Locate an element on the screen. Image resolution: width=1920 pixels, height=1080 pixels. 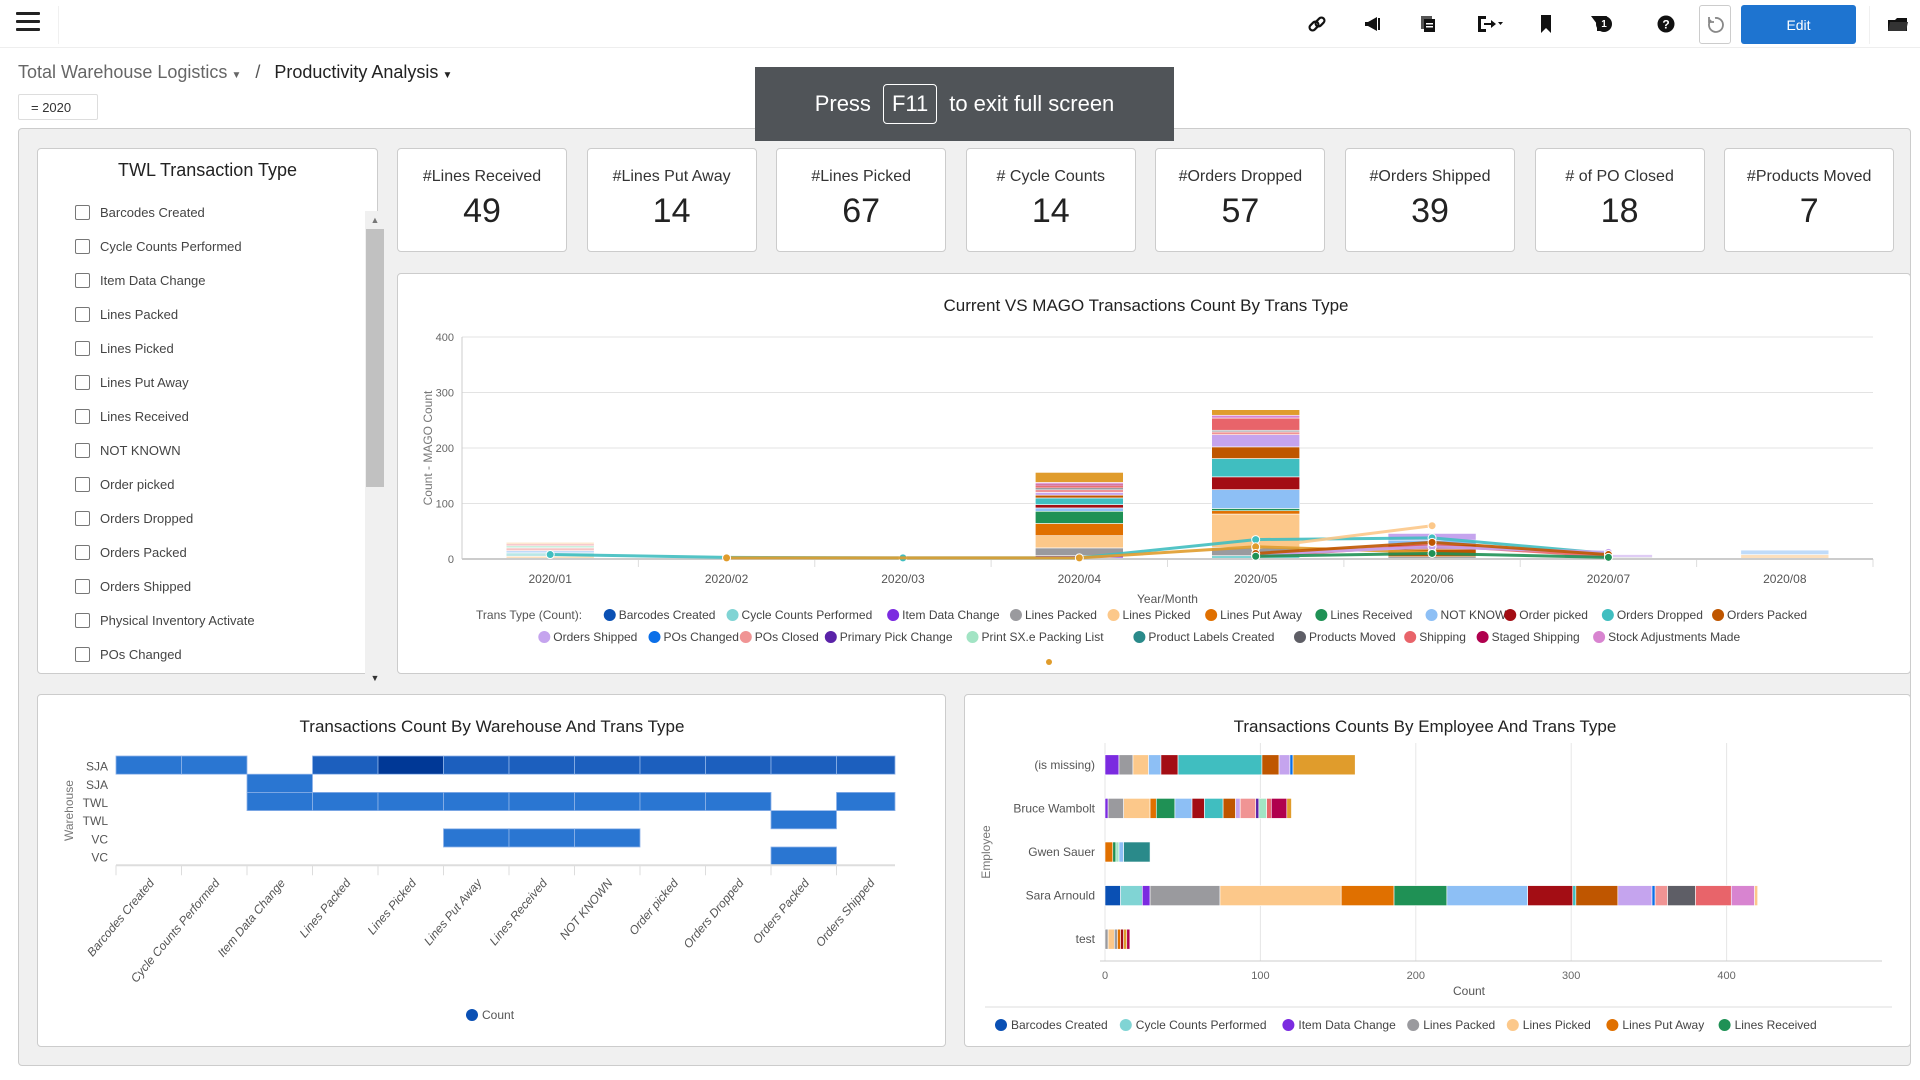
scrollbar: ▲ ▼ is located at coordinates (375, 449).